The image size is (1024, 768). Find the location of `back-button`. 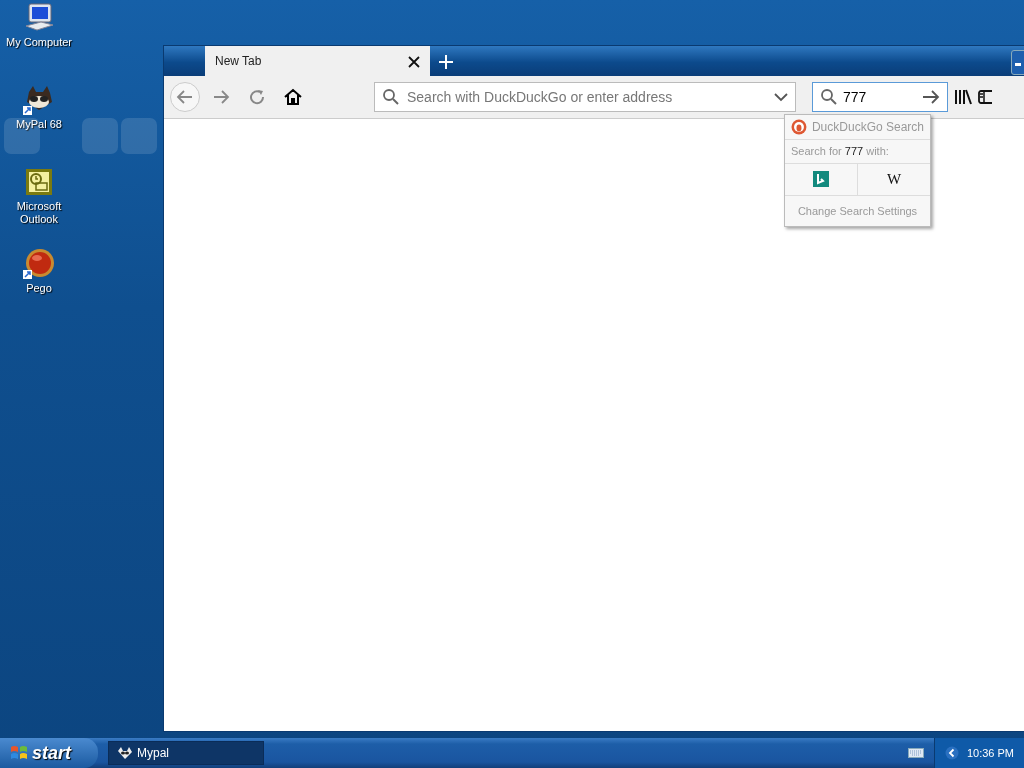

back-button is located at coordinates (185, 97).